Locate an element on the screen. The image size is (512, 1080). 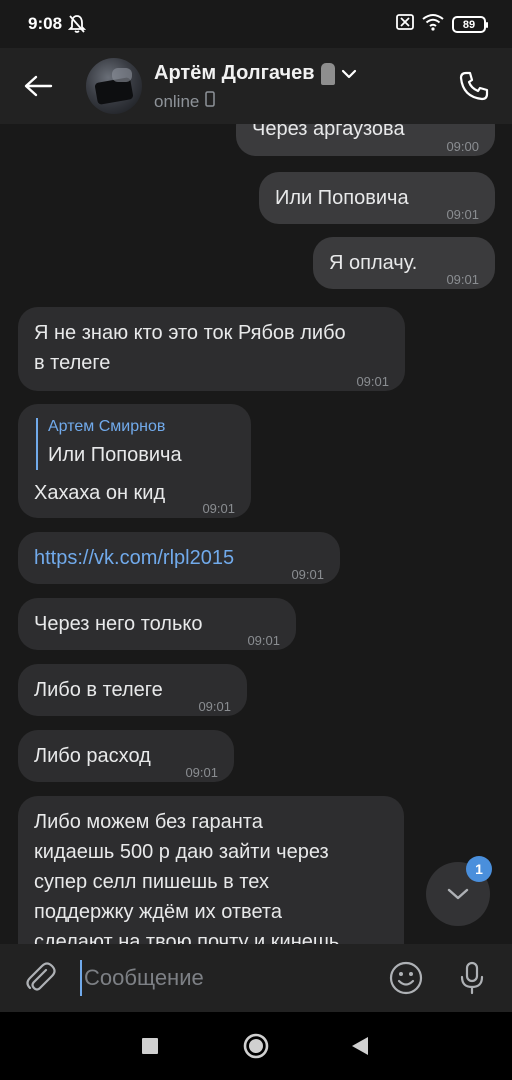
message-bubble: Через аргаузова 09:00 is located at coordinates (365, 140).